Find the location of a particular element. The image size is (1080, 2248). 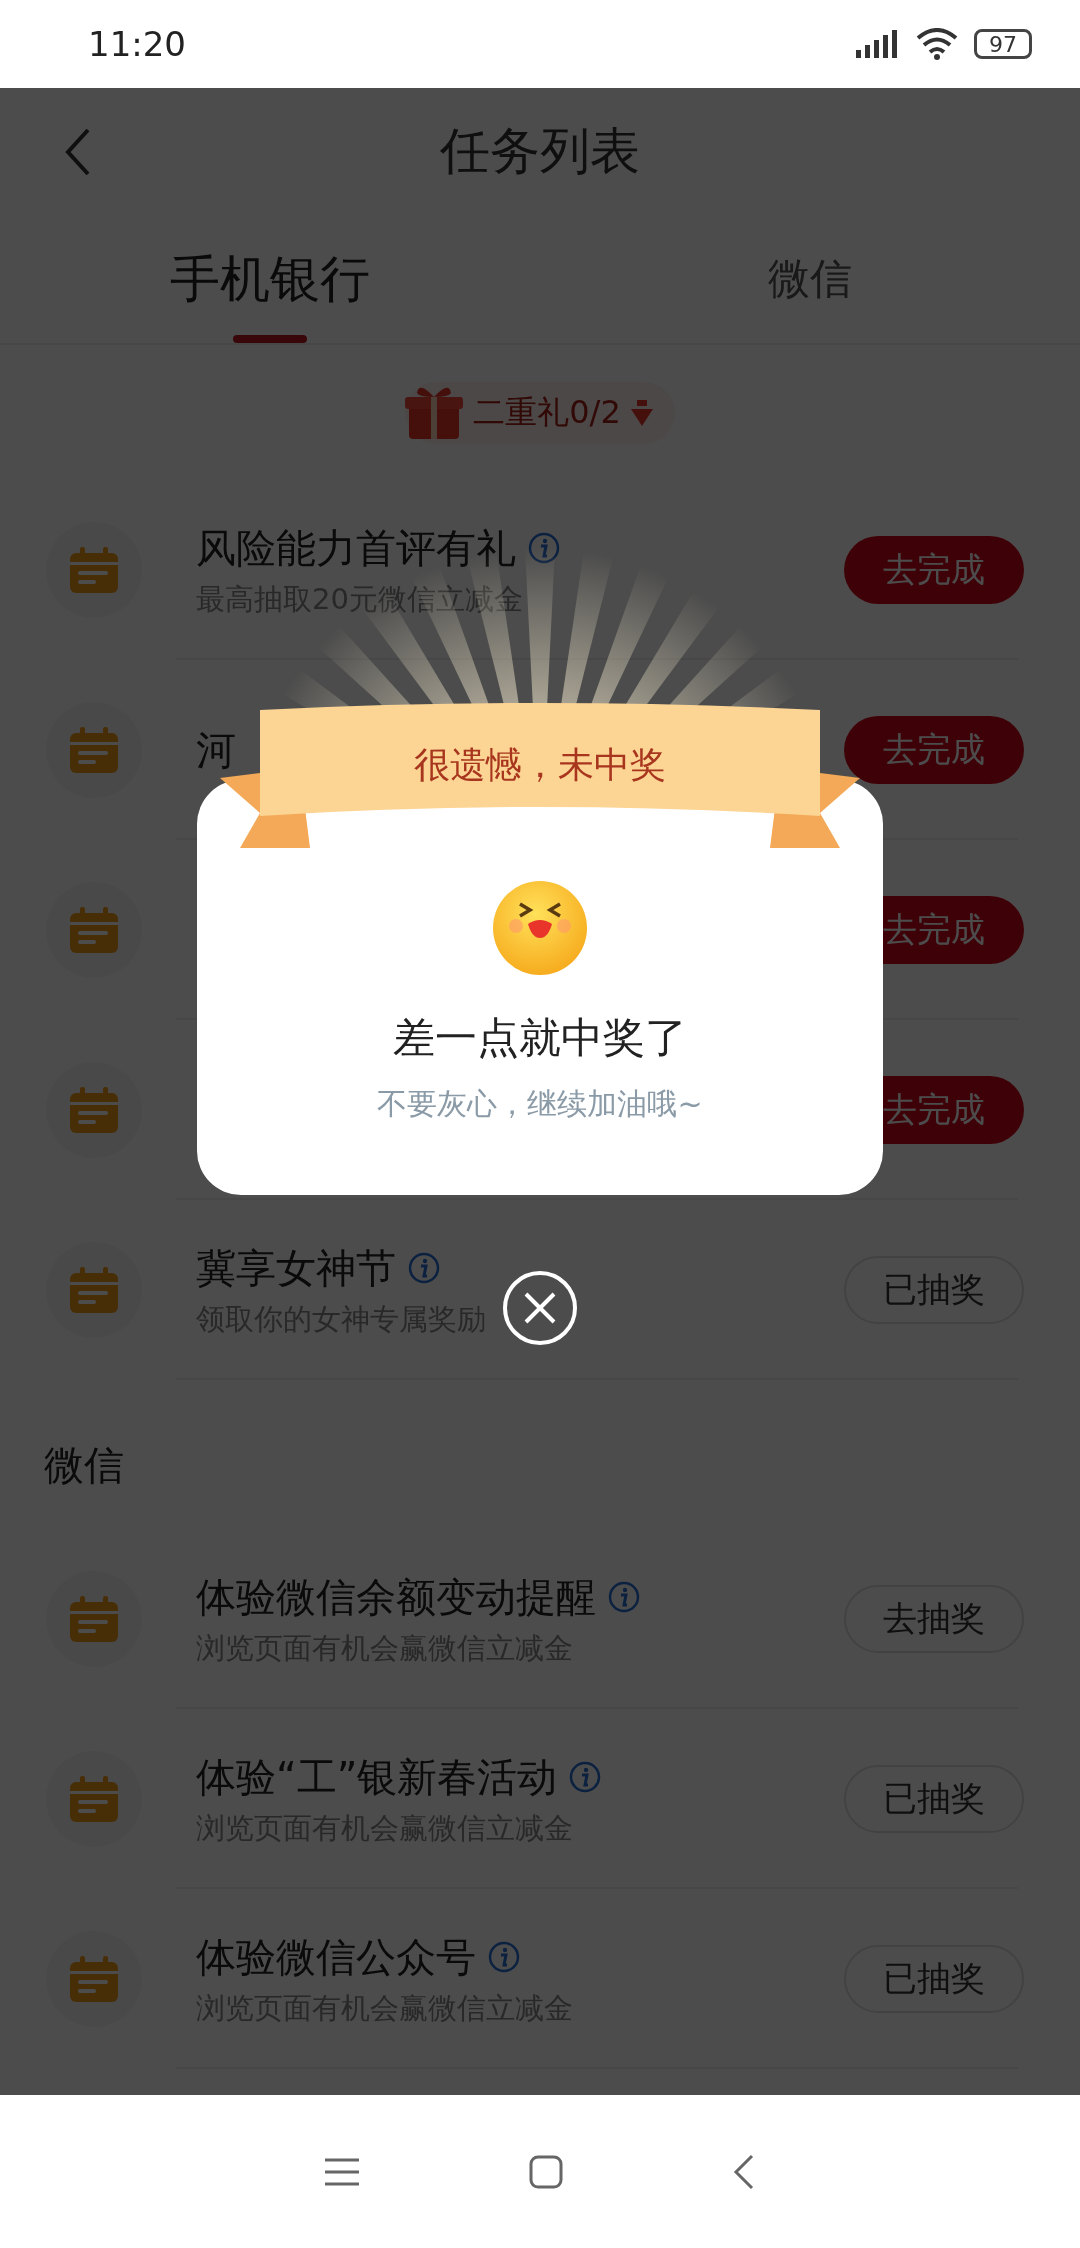

banner-text: 很遗憾，未中奖 is located at coordinates (540, 764).